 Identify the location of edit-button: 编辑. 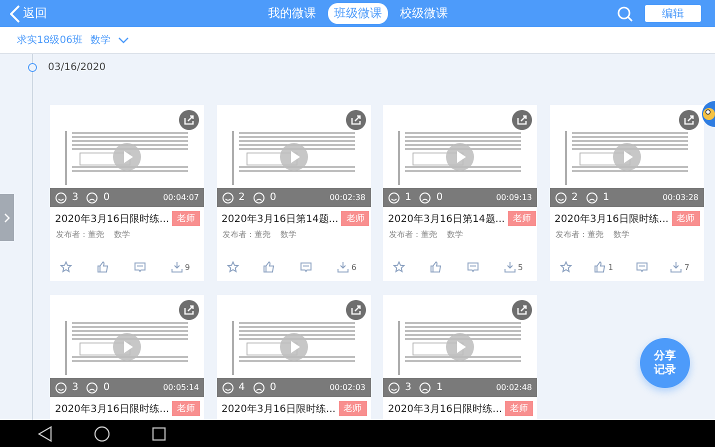
(673, 13).